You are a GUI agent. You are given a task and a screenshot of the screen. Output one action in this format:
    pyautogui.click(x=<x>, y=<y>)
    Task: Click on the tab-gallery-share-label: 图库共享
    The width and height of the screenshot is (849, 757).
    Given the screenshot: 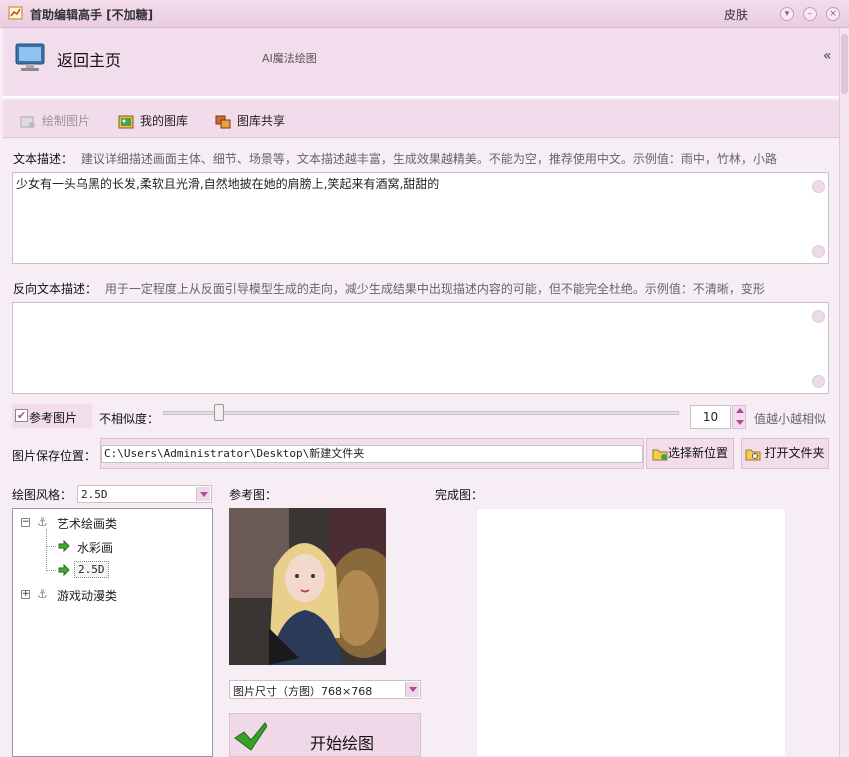 What is the action you would take?
    pyautogui.click(x=261, y=121)
    